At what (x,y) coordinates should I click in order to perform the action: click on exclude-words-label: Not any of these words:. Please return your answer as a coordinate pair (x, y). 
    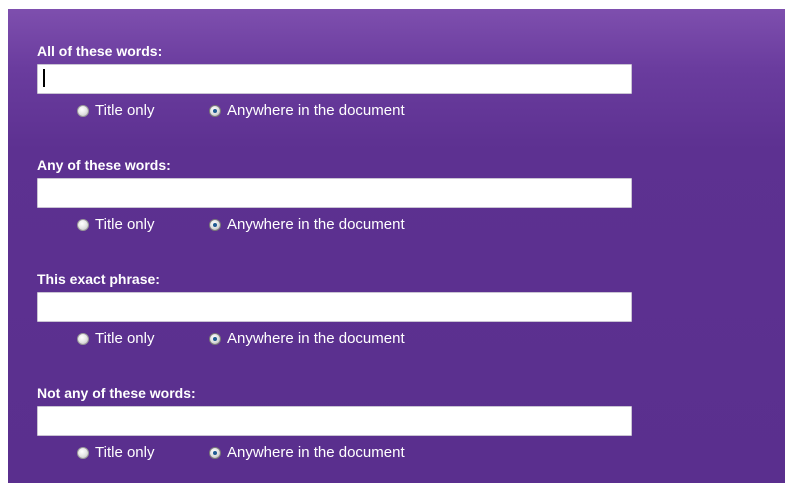
    Looking at the image, I should click on (116, 393).